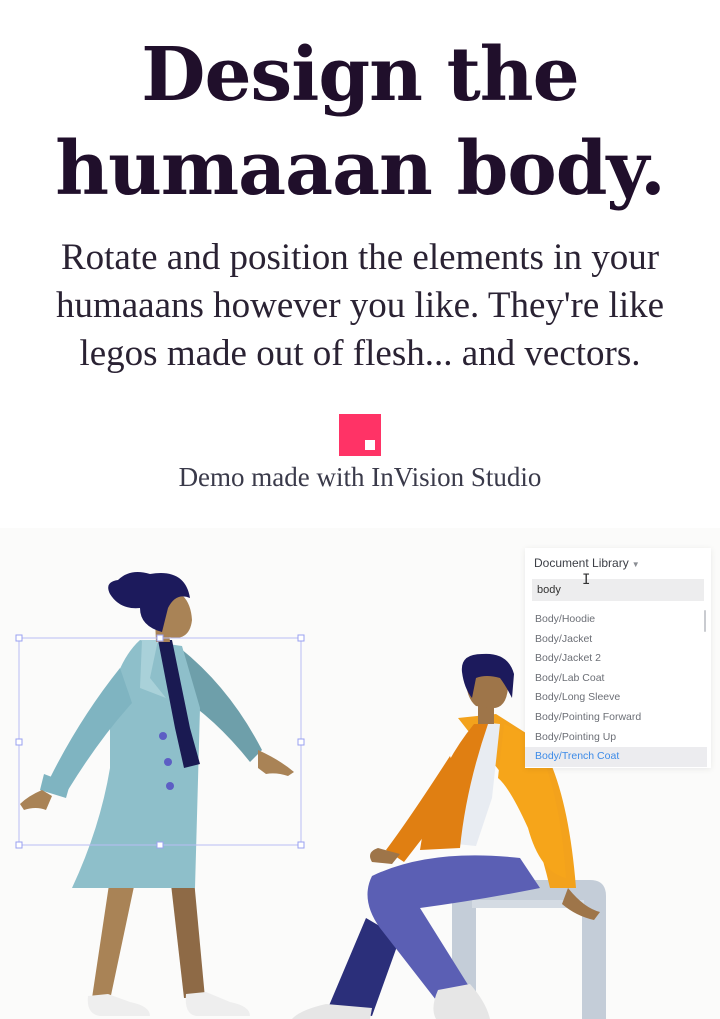 The width and height of the screenshot is (720, 1019). What do you see at coordinates (616, 738) in the screenshot?
I see `list-item: Body/Pointing Up` at bounding box center [616, 738].